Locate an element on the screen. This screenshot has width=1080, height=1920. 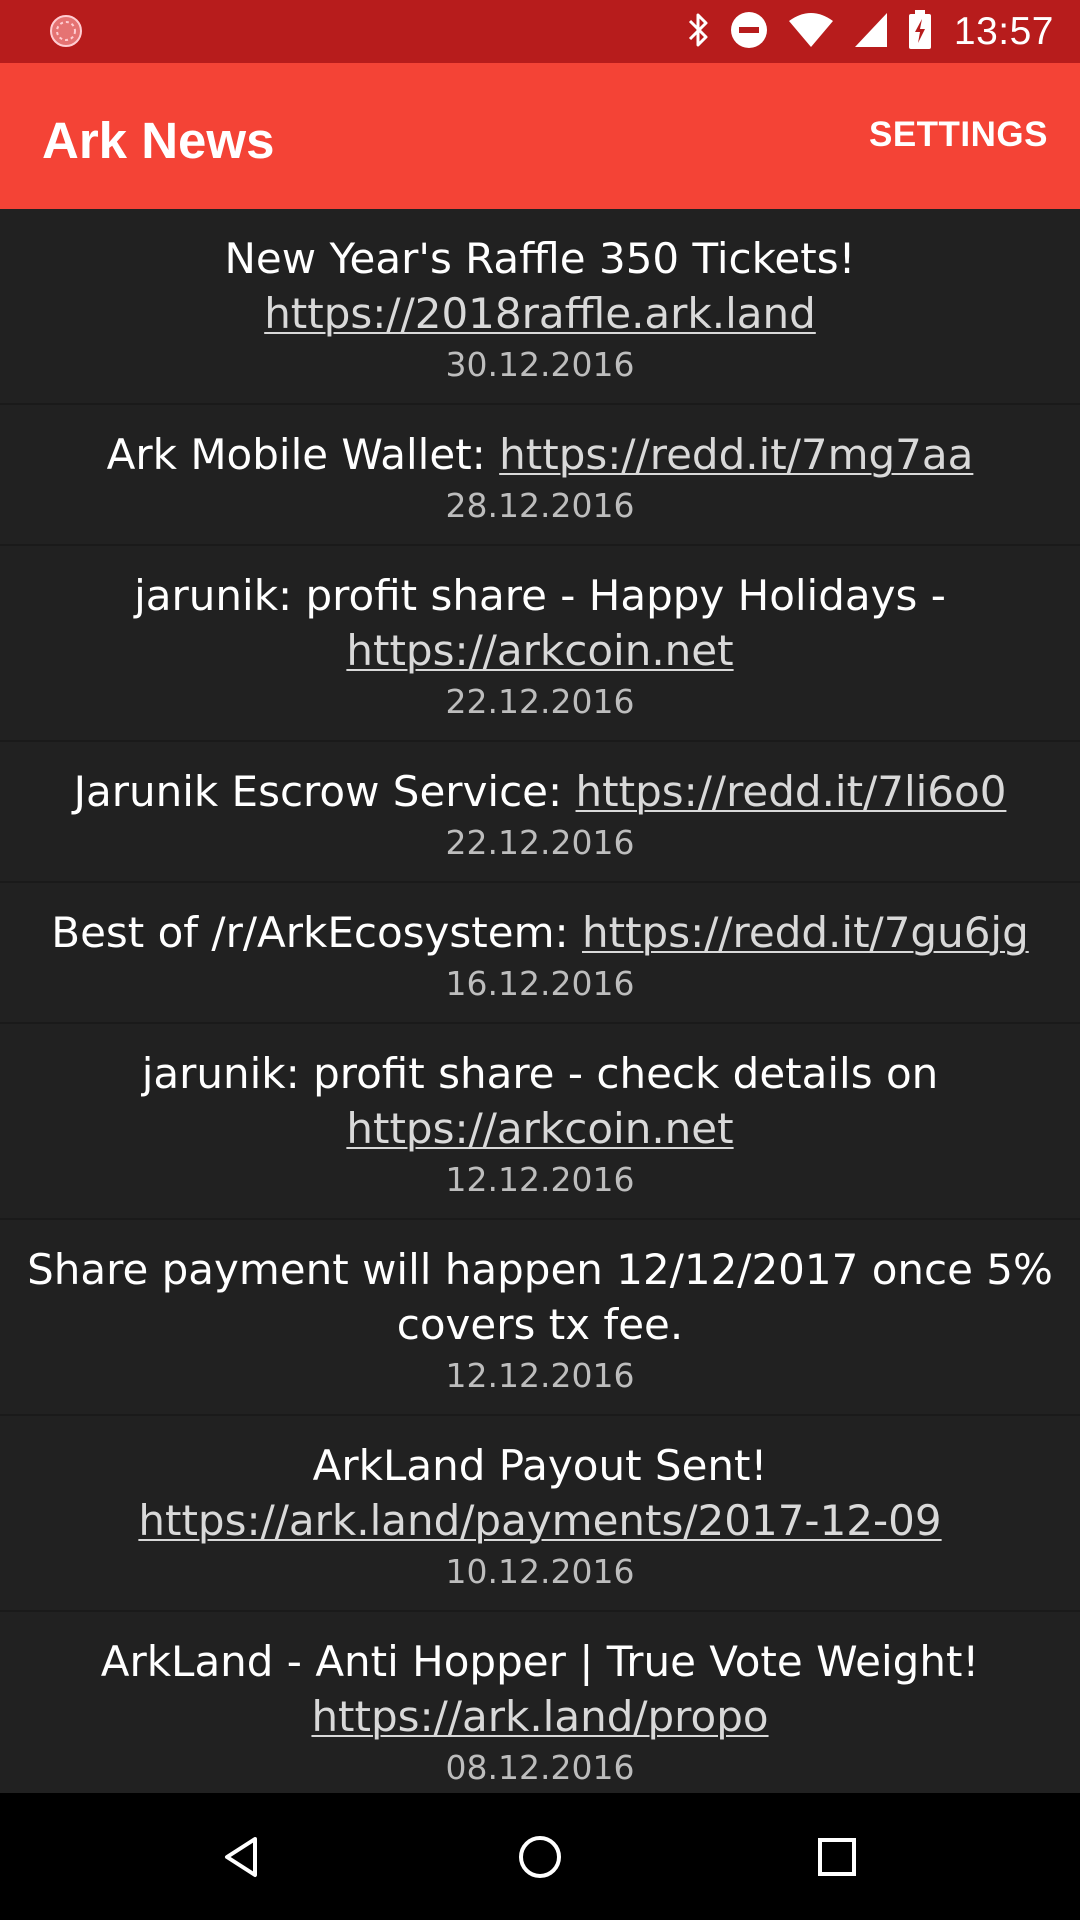
news-date: 16.12.2016 is located at coordinates (540, 983).